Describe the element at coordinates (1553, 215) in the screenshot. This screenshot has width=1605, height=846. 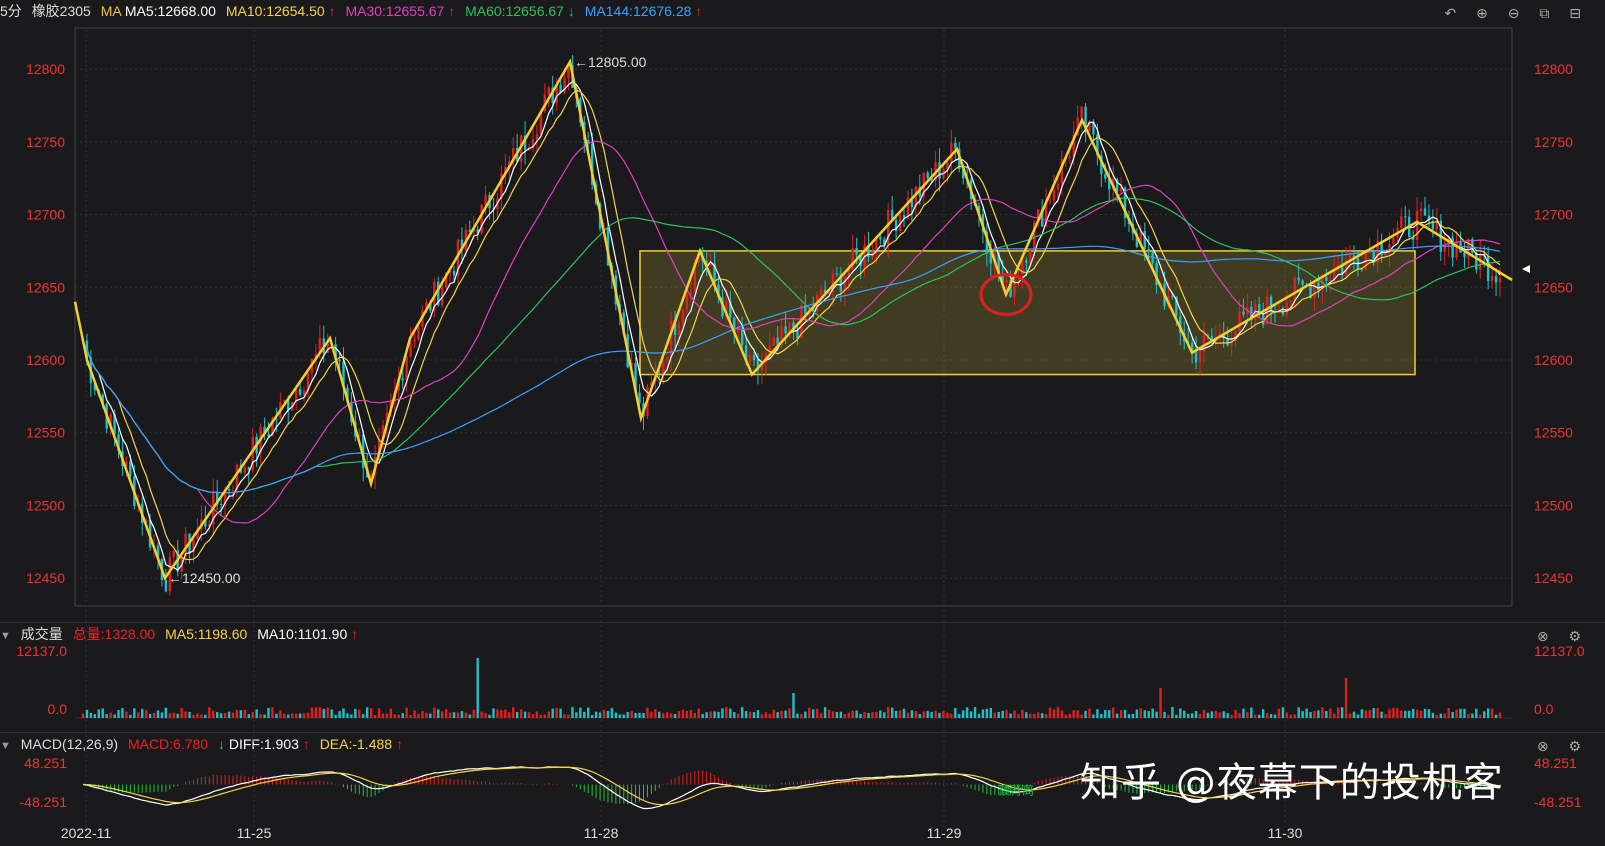
I see `price-axis-label-right: 12700` at that location.